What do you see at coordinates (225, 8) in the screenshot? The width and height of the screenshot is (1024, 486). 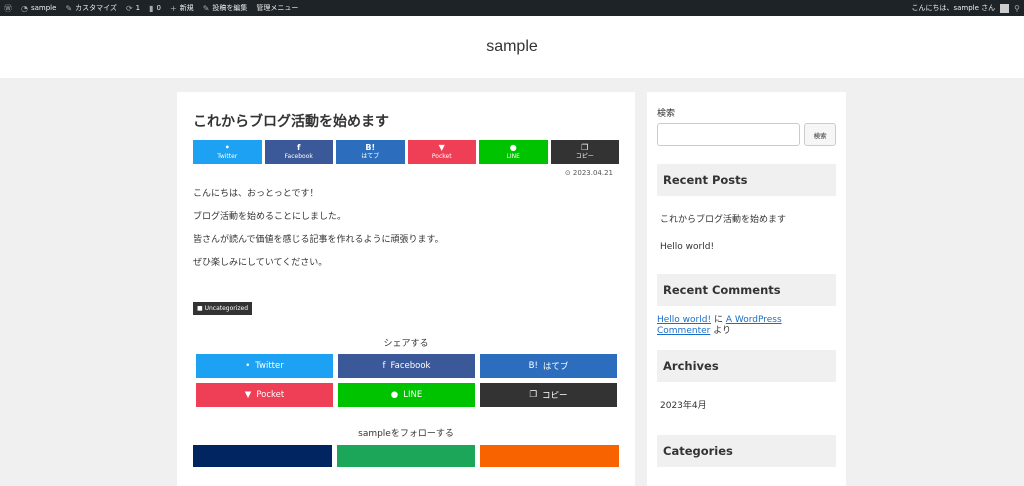 I see `admin-edit-post: ✎ 投稿を編集` at bounding box center [225, 8].